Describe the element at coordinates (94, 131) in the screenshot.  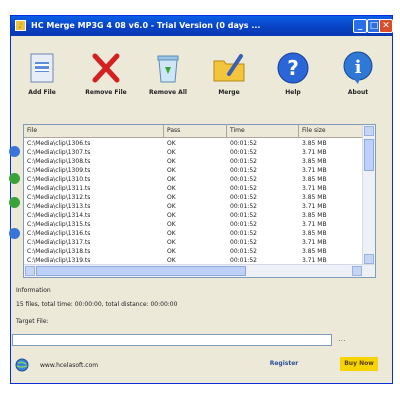
I see `col-file: File` at that location.